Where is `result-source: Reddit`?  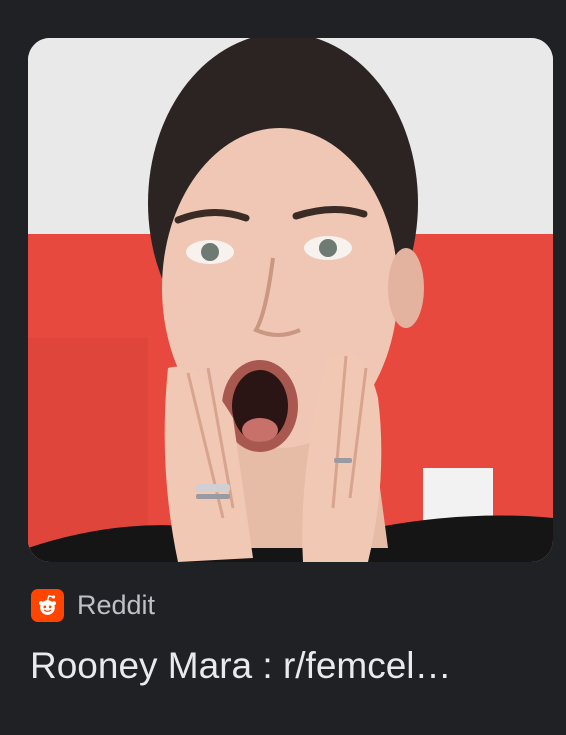 result-source: Reddit is located at coordinates (93, 605).